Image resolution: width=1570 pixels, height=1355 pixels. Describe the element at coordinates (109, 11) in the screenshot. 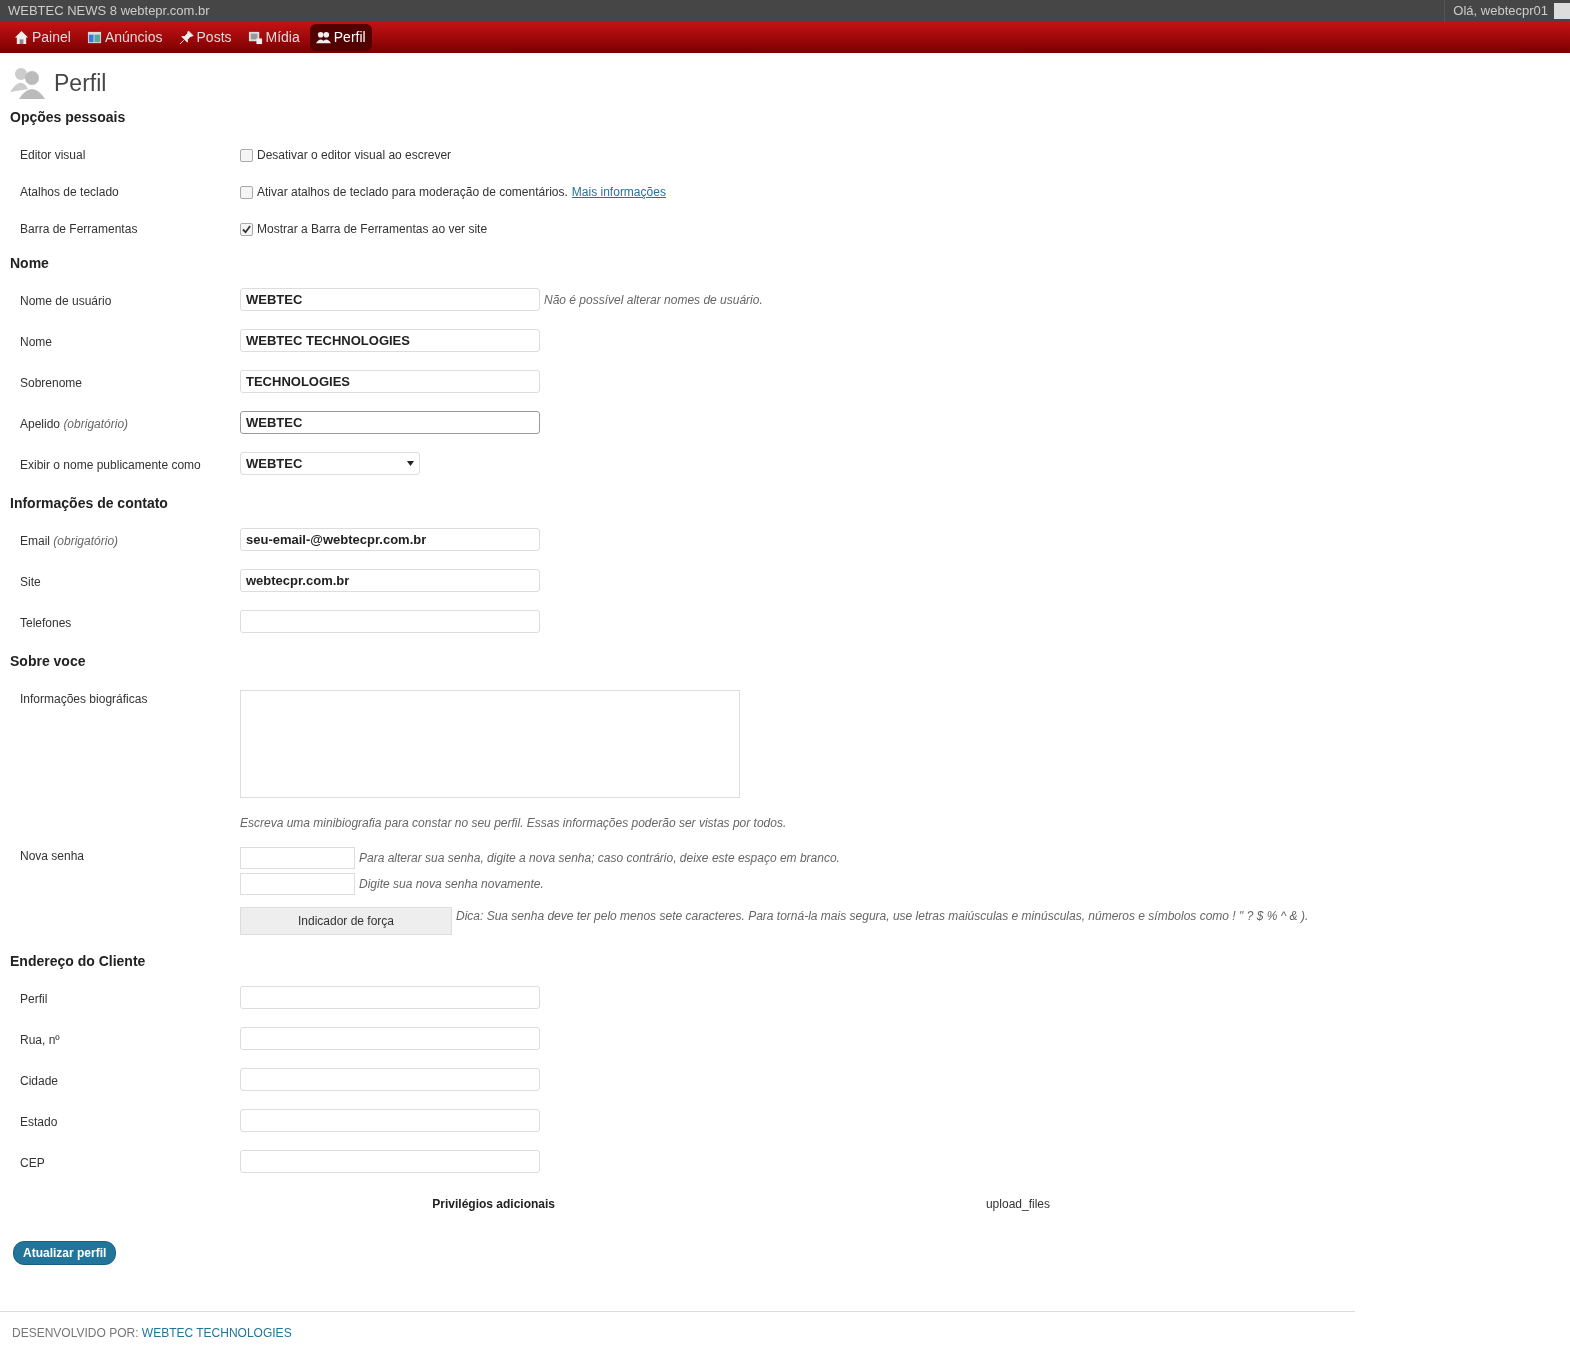

I see `site-title: WEBTEC NEWS 8 webtepr.com.br` at that location.